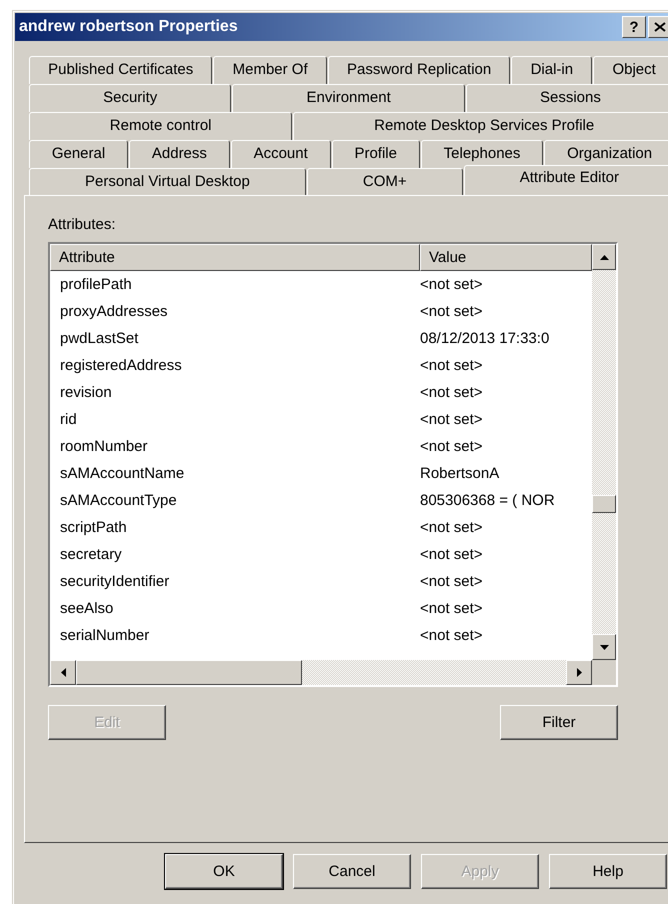  What do you see at coordinates (78, 154) in the screenshot?
I see `tab: General` at bounding box center [78, 154].